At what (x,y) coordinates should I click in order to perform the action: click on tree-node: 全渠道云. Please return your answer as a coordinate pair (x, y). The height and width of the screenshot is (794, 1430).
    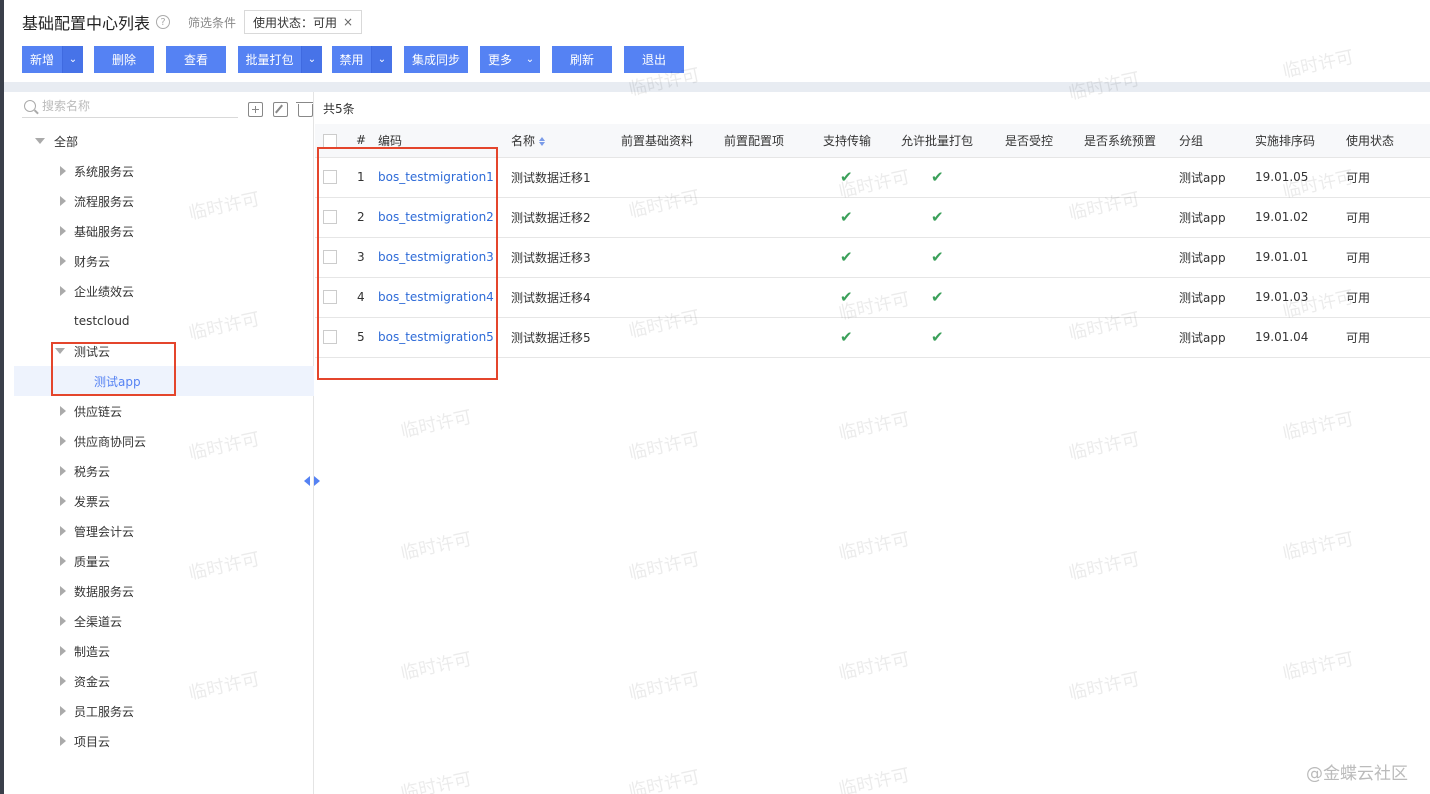
    Looking at the image, I should click on (164, 621).